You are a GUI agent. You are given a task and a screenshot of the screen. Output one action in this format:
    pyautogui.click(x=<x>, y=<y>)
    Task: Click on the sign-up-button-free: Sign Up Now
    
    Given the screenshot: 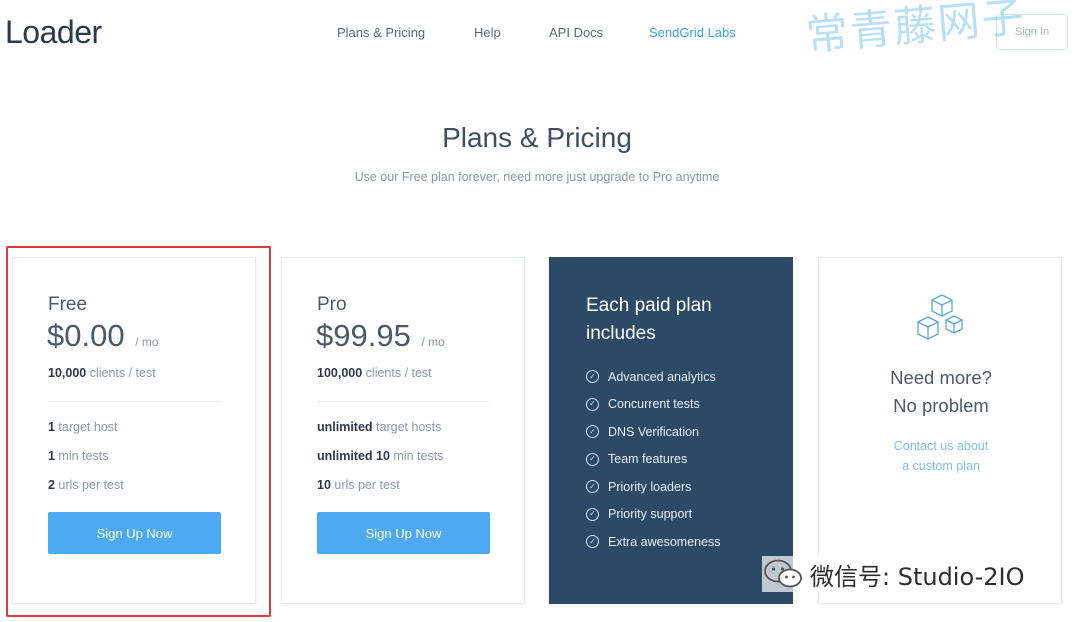 What is the action you would take?
    pyautogui.click(x=134, y=533)
    